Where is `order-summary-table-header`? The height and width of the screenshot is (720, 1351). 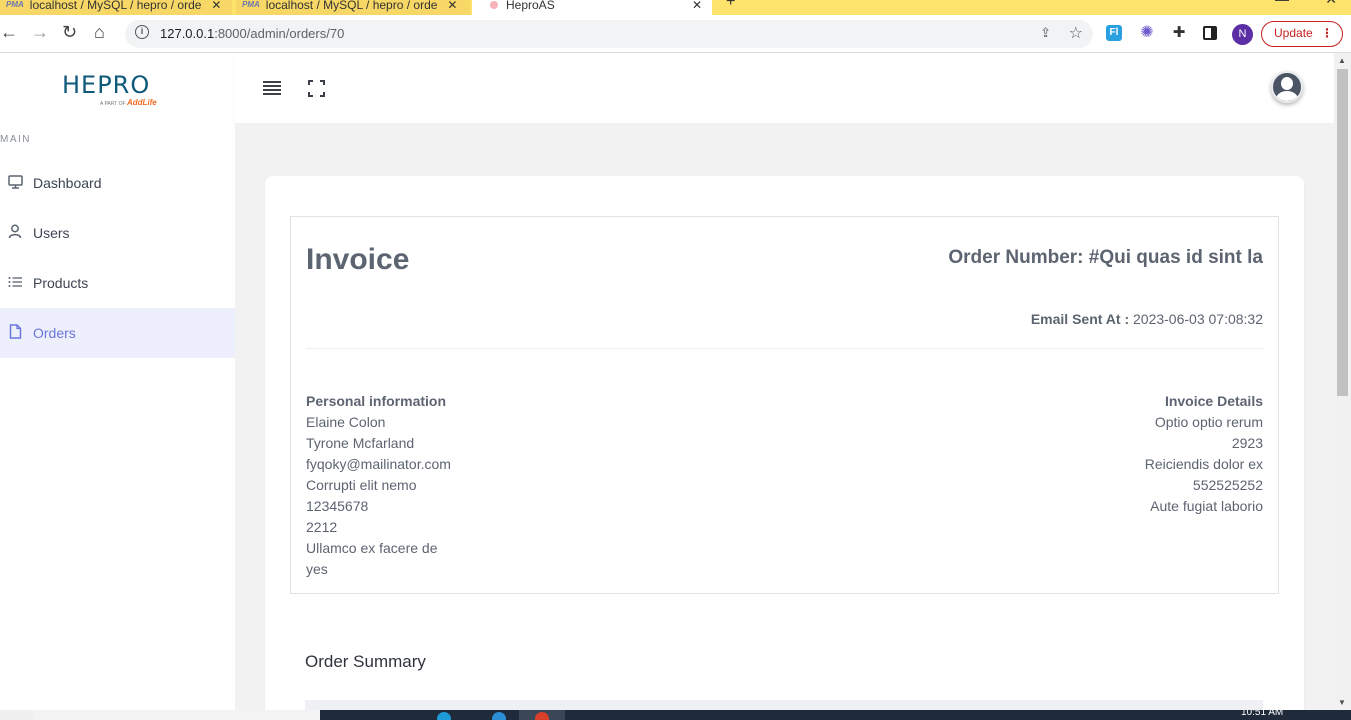 order-summary-table-header is located at coordinates (784, 705).